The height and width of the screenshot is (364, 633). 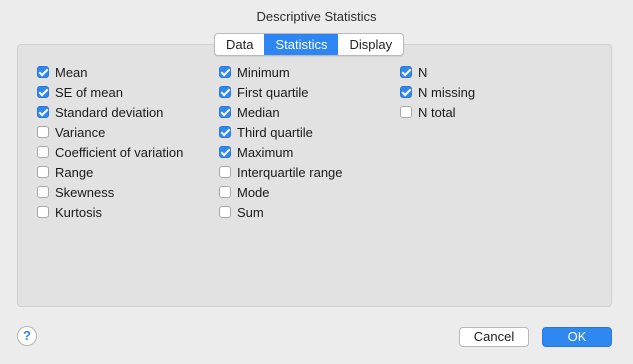 I want to click on sum-label: Sum, so click(x=250, y=212).